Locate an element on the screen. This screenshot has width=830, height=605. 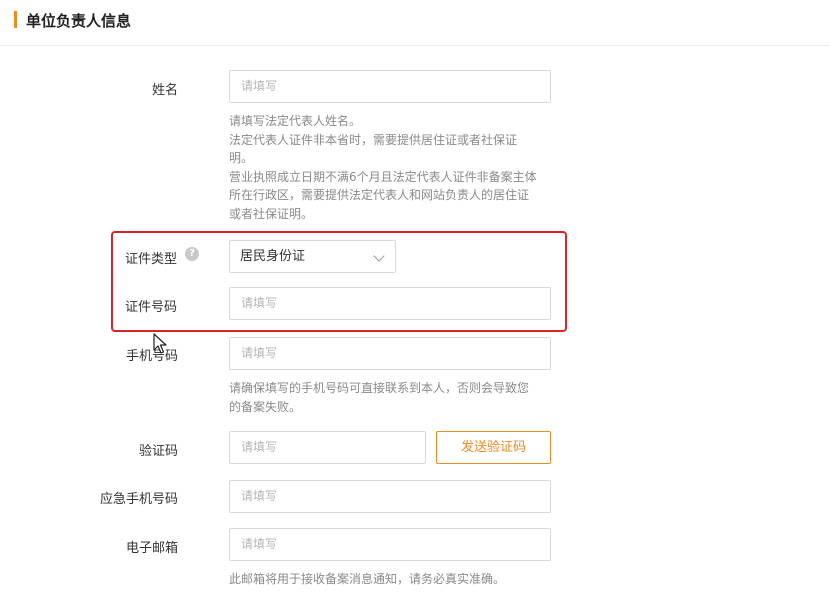
code-label: 验证码 is located at coordinates (158, 451).